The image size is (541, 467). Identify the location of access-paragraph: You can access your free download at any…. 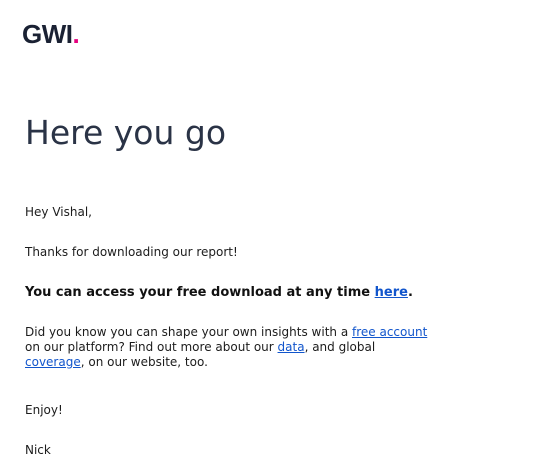
(275, 292).